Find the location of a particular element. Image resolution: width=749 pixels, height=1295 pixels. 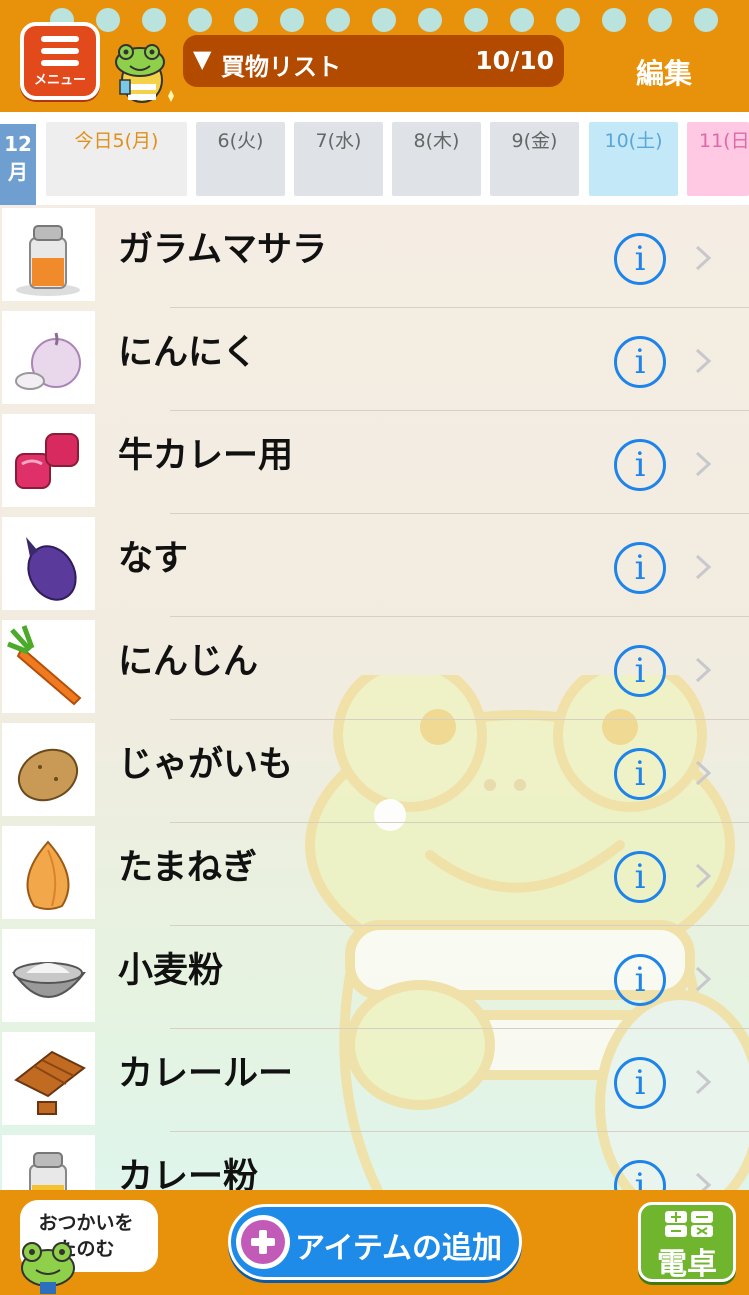

garlic-icon is located at coordinates (48, 357).